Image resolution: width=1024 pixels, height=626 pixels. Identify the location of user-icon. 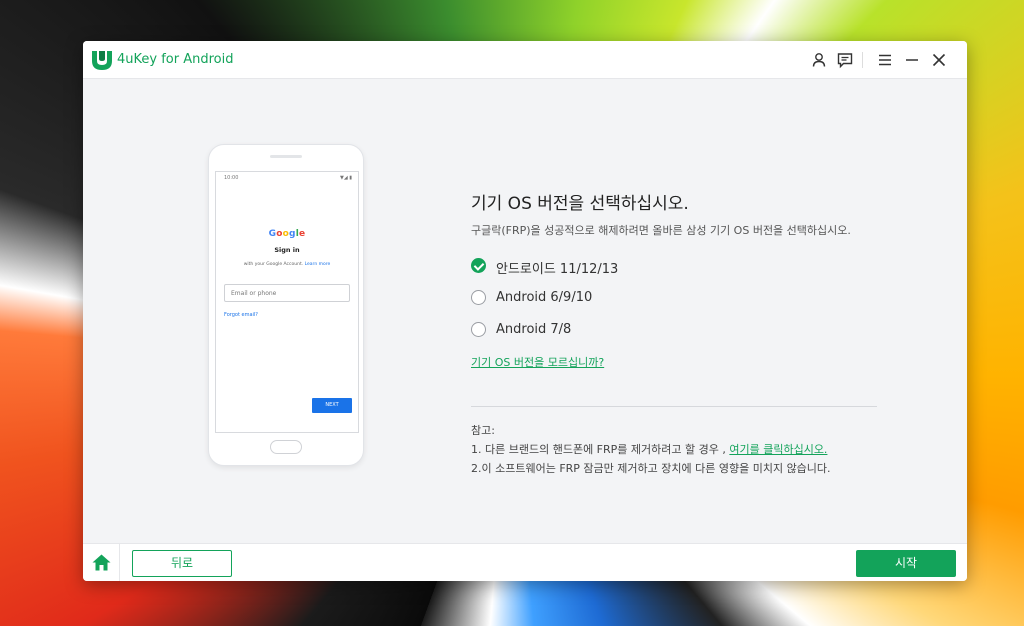
(819, 60).